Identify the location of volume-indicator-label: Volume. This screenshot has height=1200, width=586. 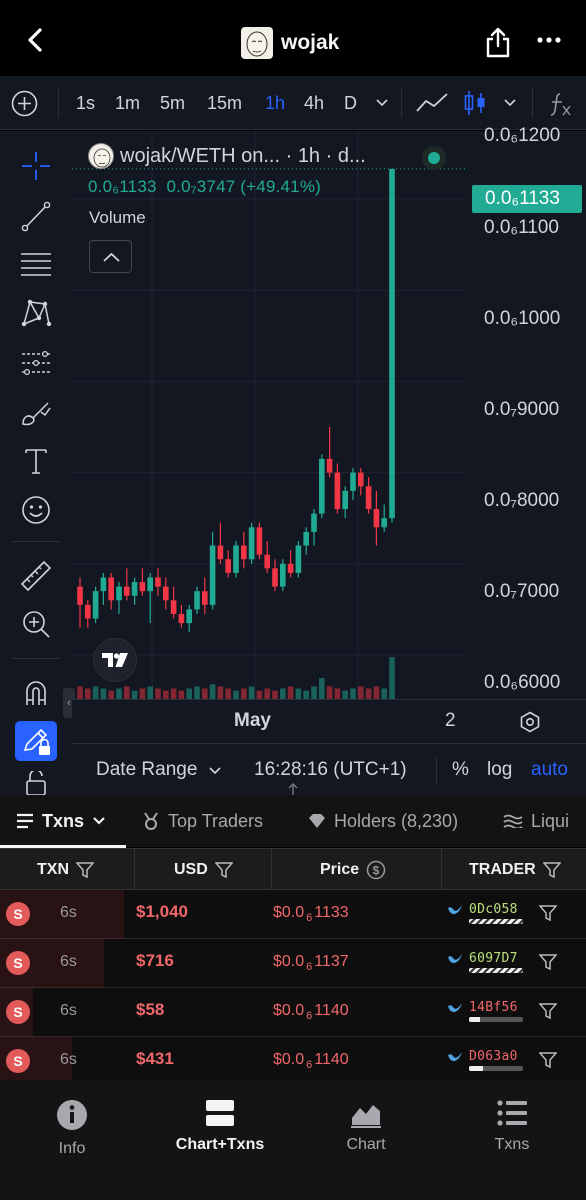
(117, 218).